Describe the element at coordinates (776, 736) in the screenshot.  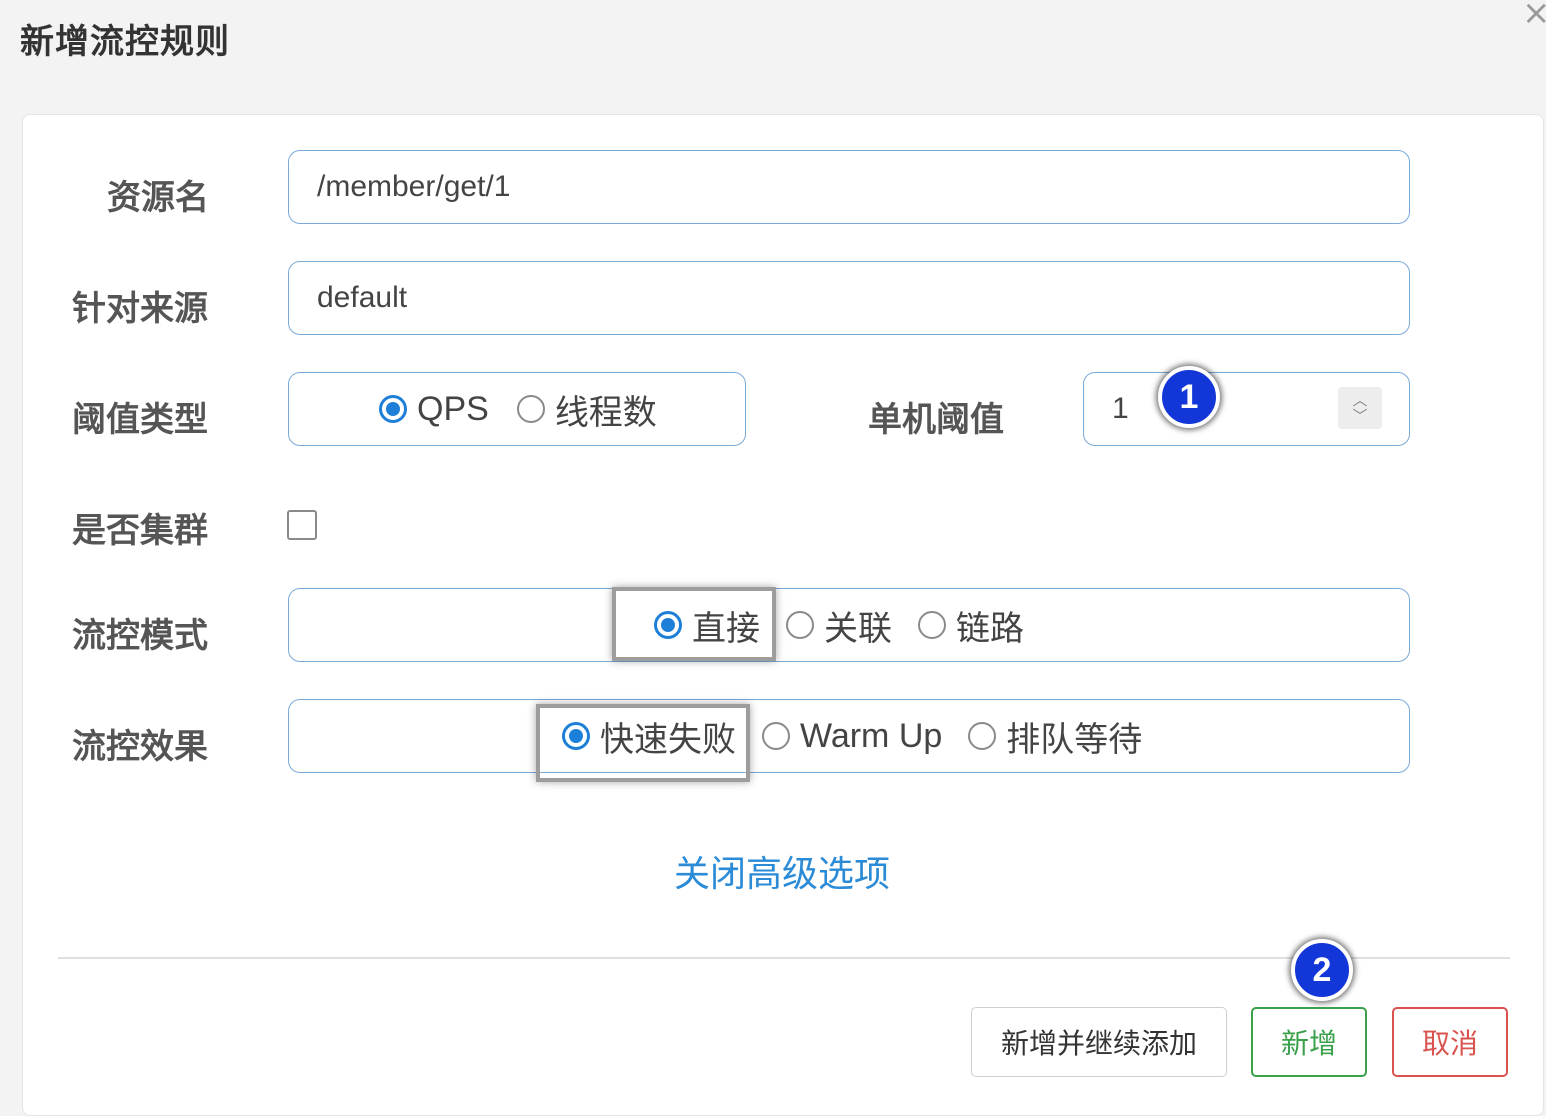
I see `radio-effect-warm-up-circle` at that location.